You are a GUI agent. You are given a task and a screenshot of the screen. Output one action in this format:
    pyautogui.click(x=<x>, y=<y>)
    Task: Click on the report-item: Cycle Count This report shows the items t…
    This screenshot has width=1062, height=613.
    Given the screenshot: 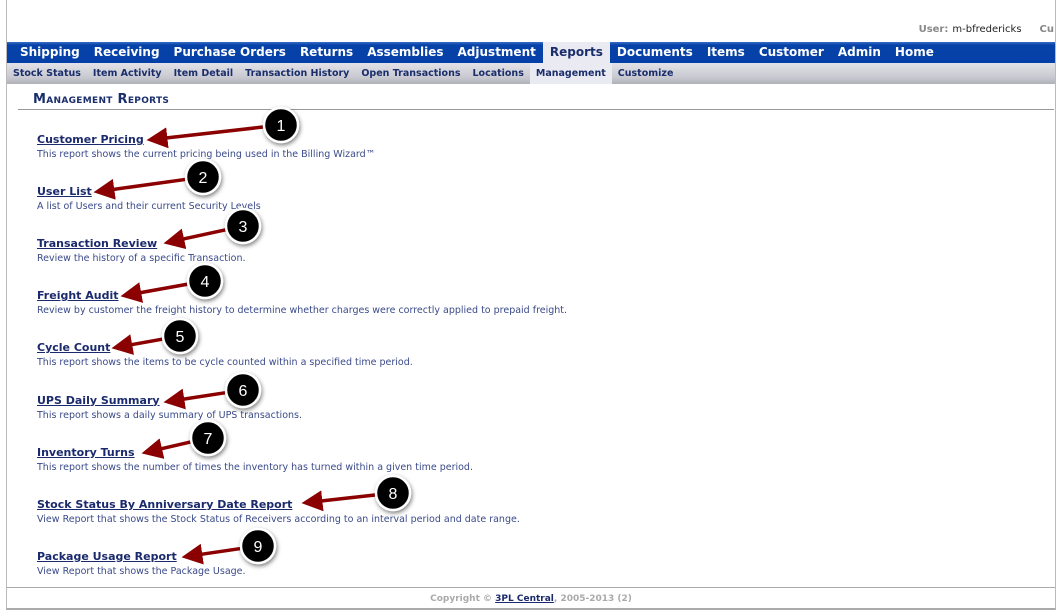 What is the action you would take?
    pyautogui.click(x=225, y=354)
    